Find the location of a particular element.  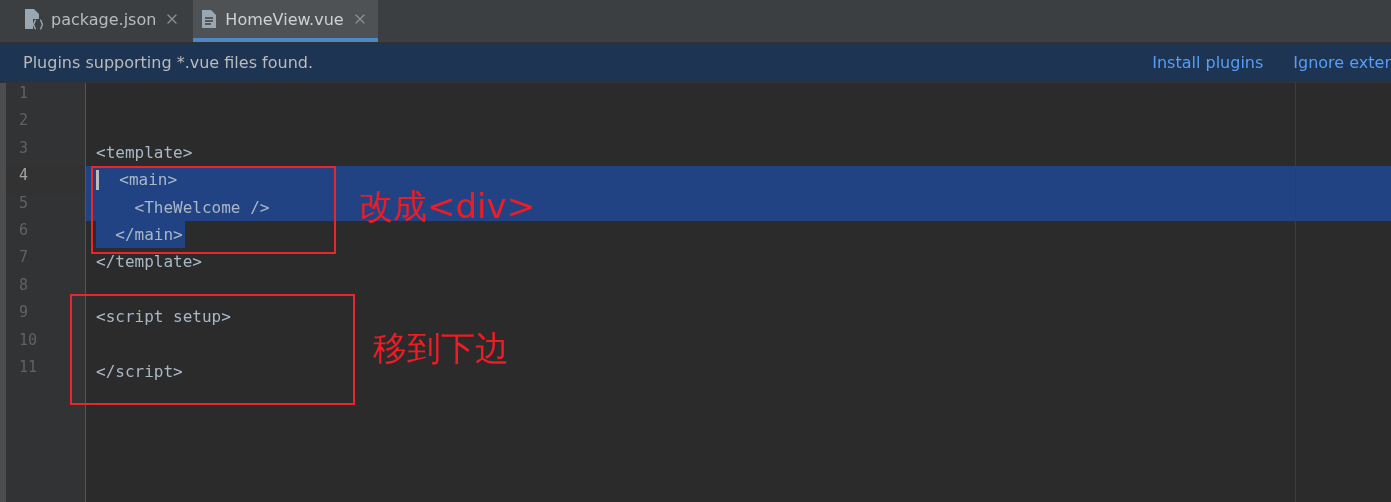

file-icon is located at coordinates (209, 19).